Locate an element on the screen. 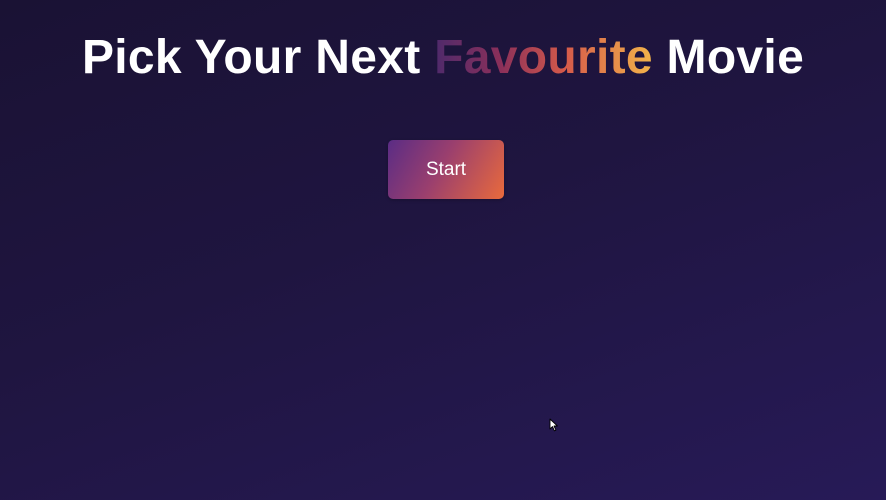  title-highlight: Favourite is located at coordinates (543, 57).